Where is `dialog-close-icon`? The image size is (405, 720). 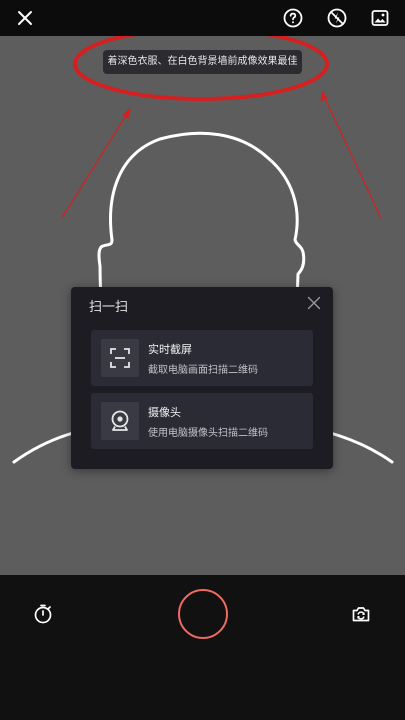
dialog-close-icon is located at coordinates (314, 303).